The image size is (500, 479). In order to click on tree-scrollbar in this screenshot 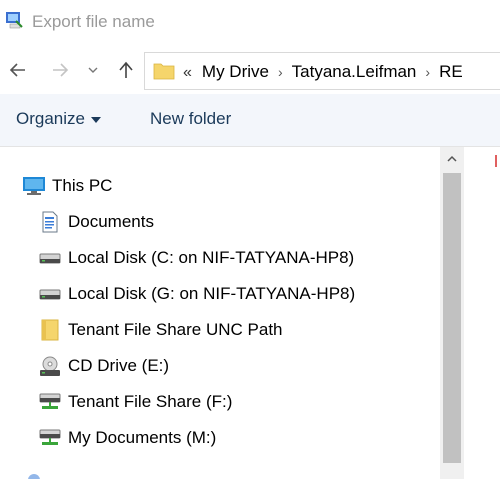, I will do `click(452, 313)`.